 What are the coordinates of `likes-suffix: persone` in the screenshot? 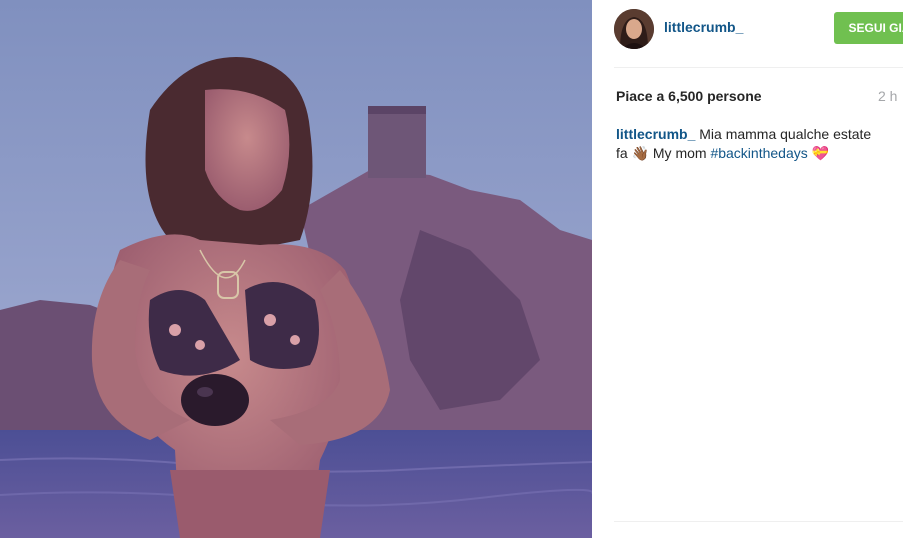 It's located at (734, 96).